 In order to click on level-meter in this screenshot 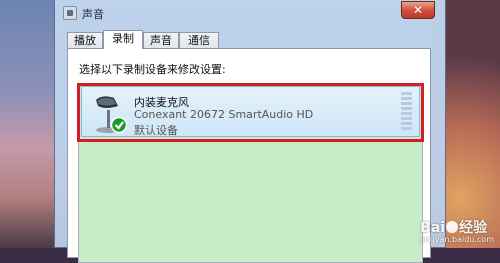, I will do `click(406, 112)`.